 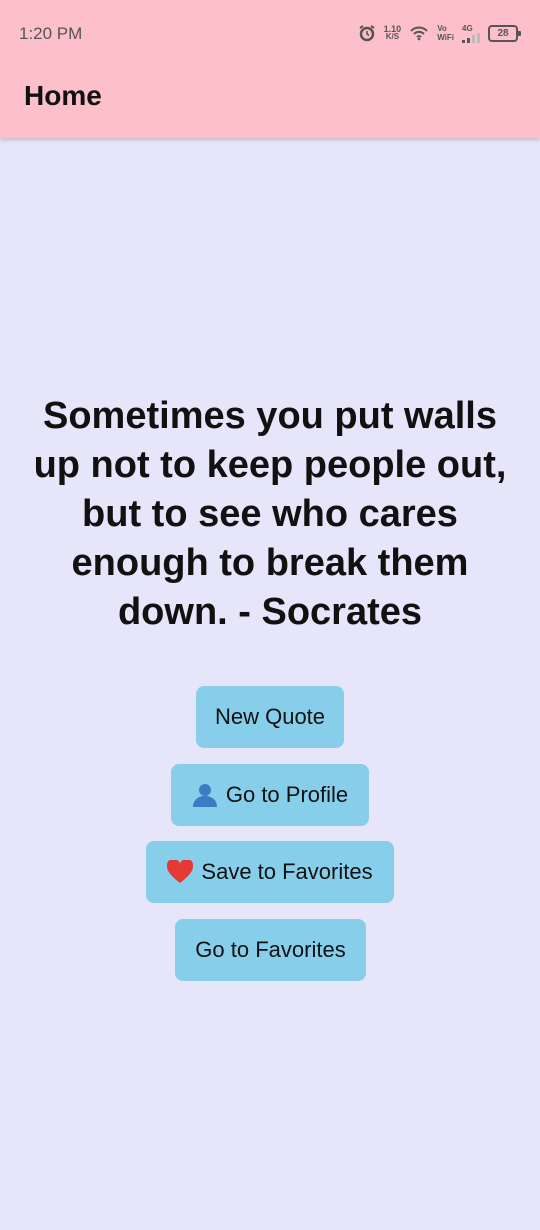 What do you see at coordinates (442, 28) in the screenshot?
I see `vowifi-top: Vo` at bounding box center [442, 28].